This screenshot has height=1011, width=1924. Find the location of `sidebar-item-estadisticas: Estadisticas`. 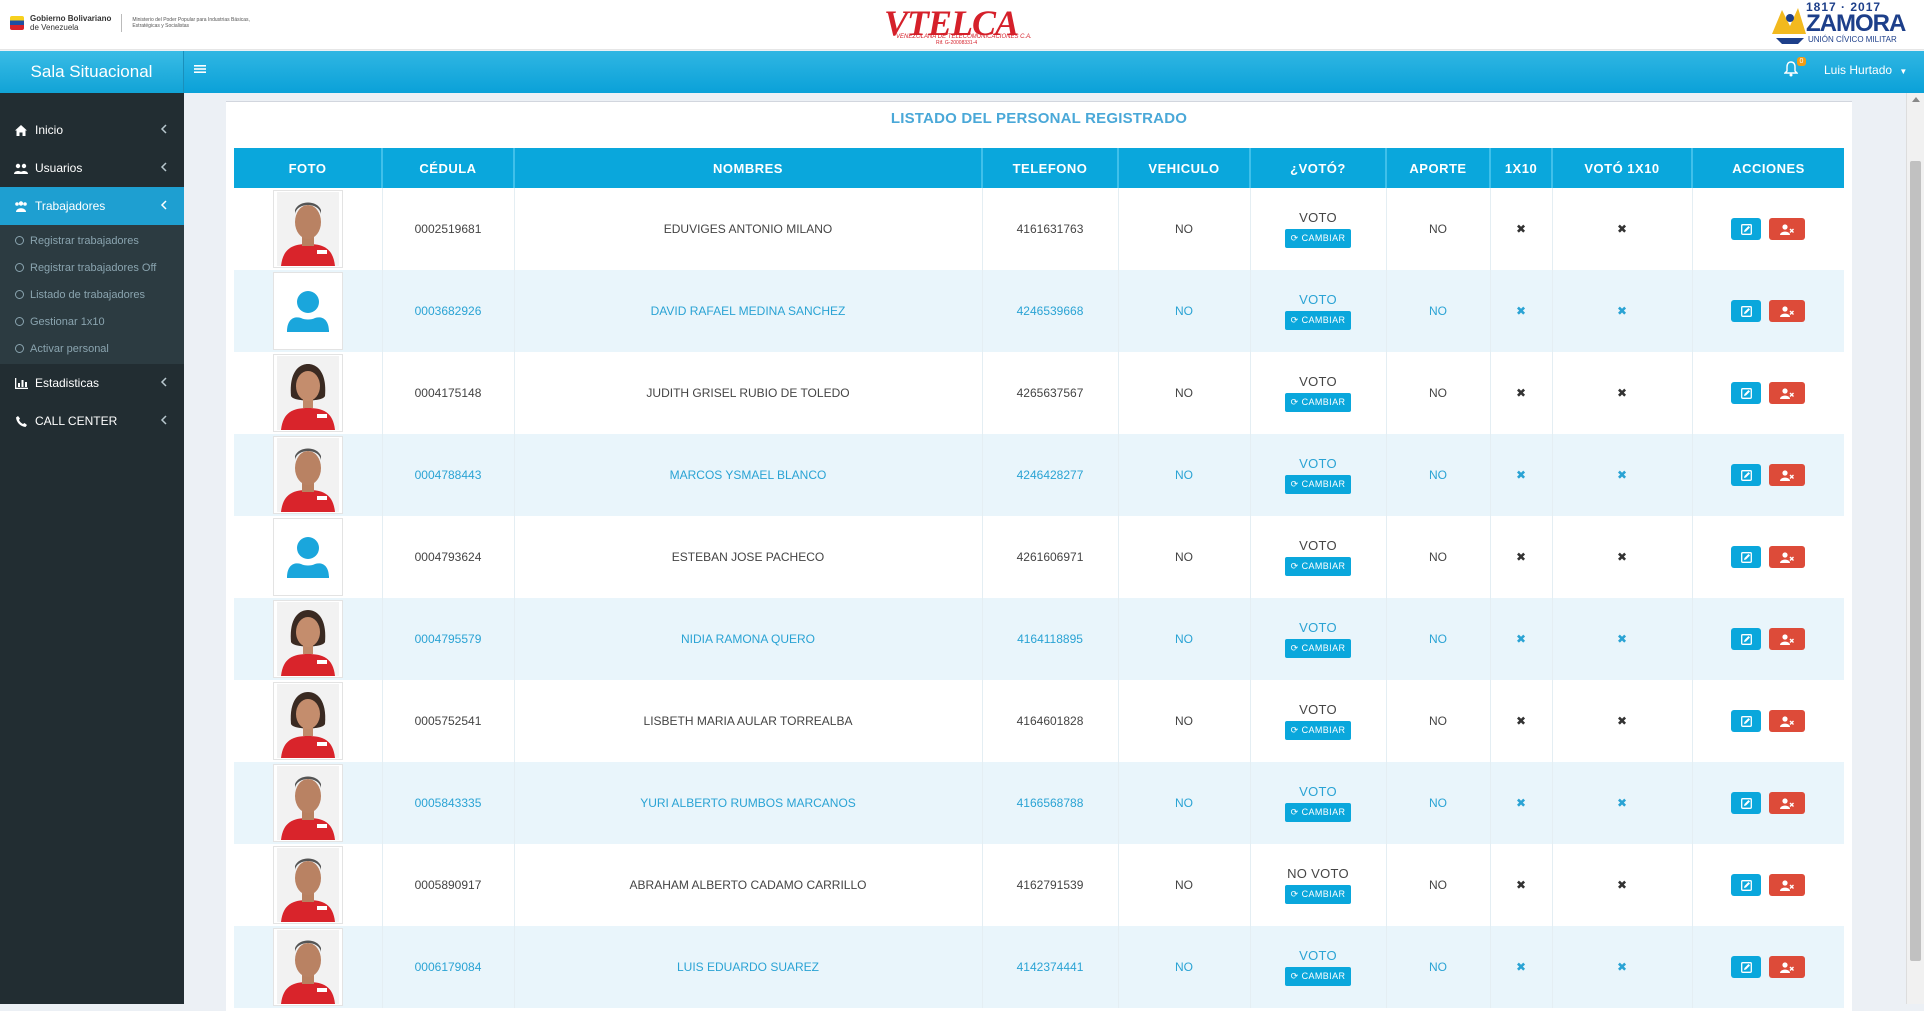

sidebar-item-estadisticas: Estadisticas is located at coordinates (92, 383).